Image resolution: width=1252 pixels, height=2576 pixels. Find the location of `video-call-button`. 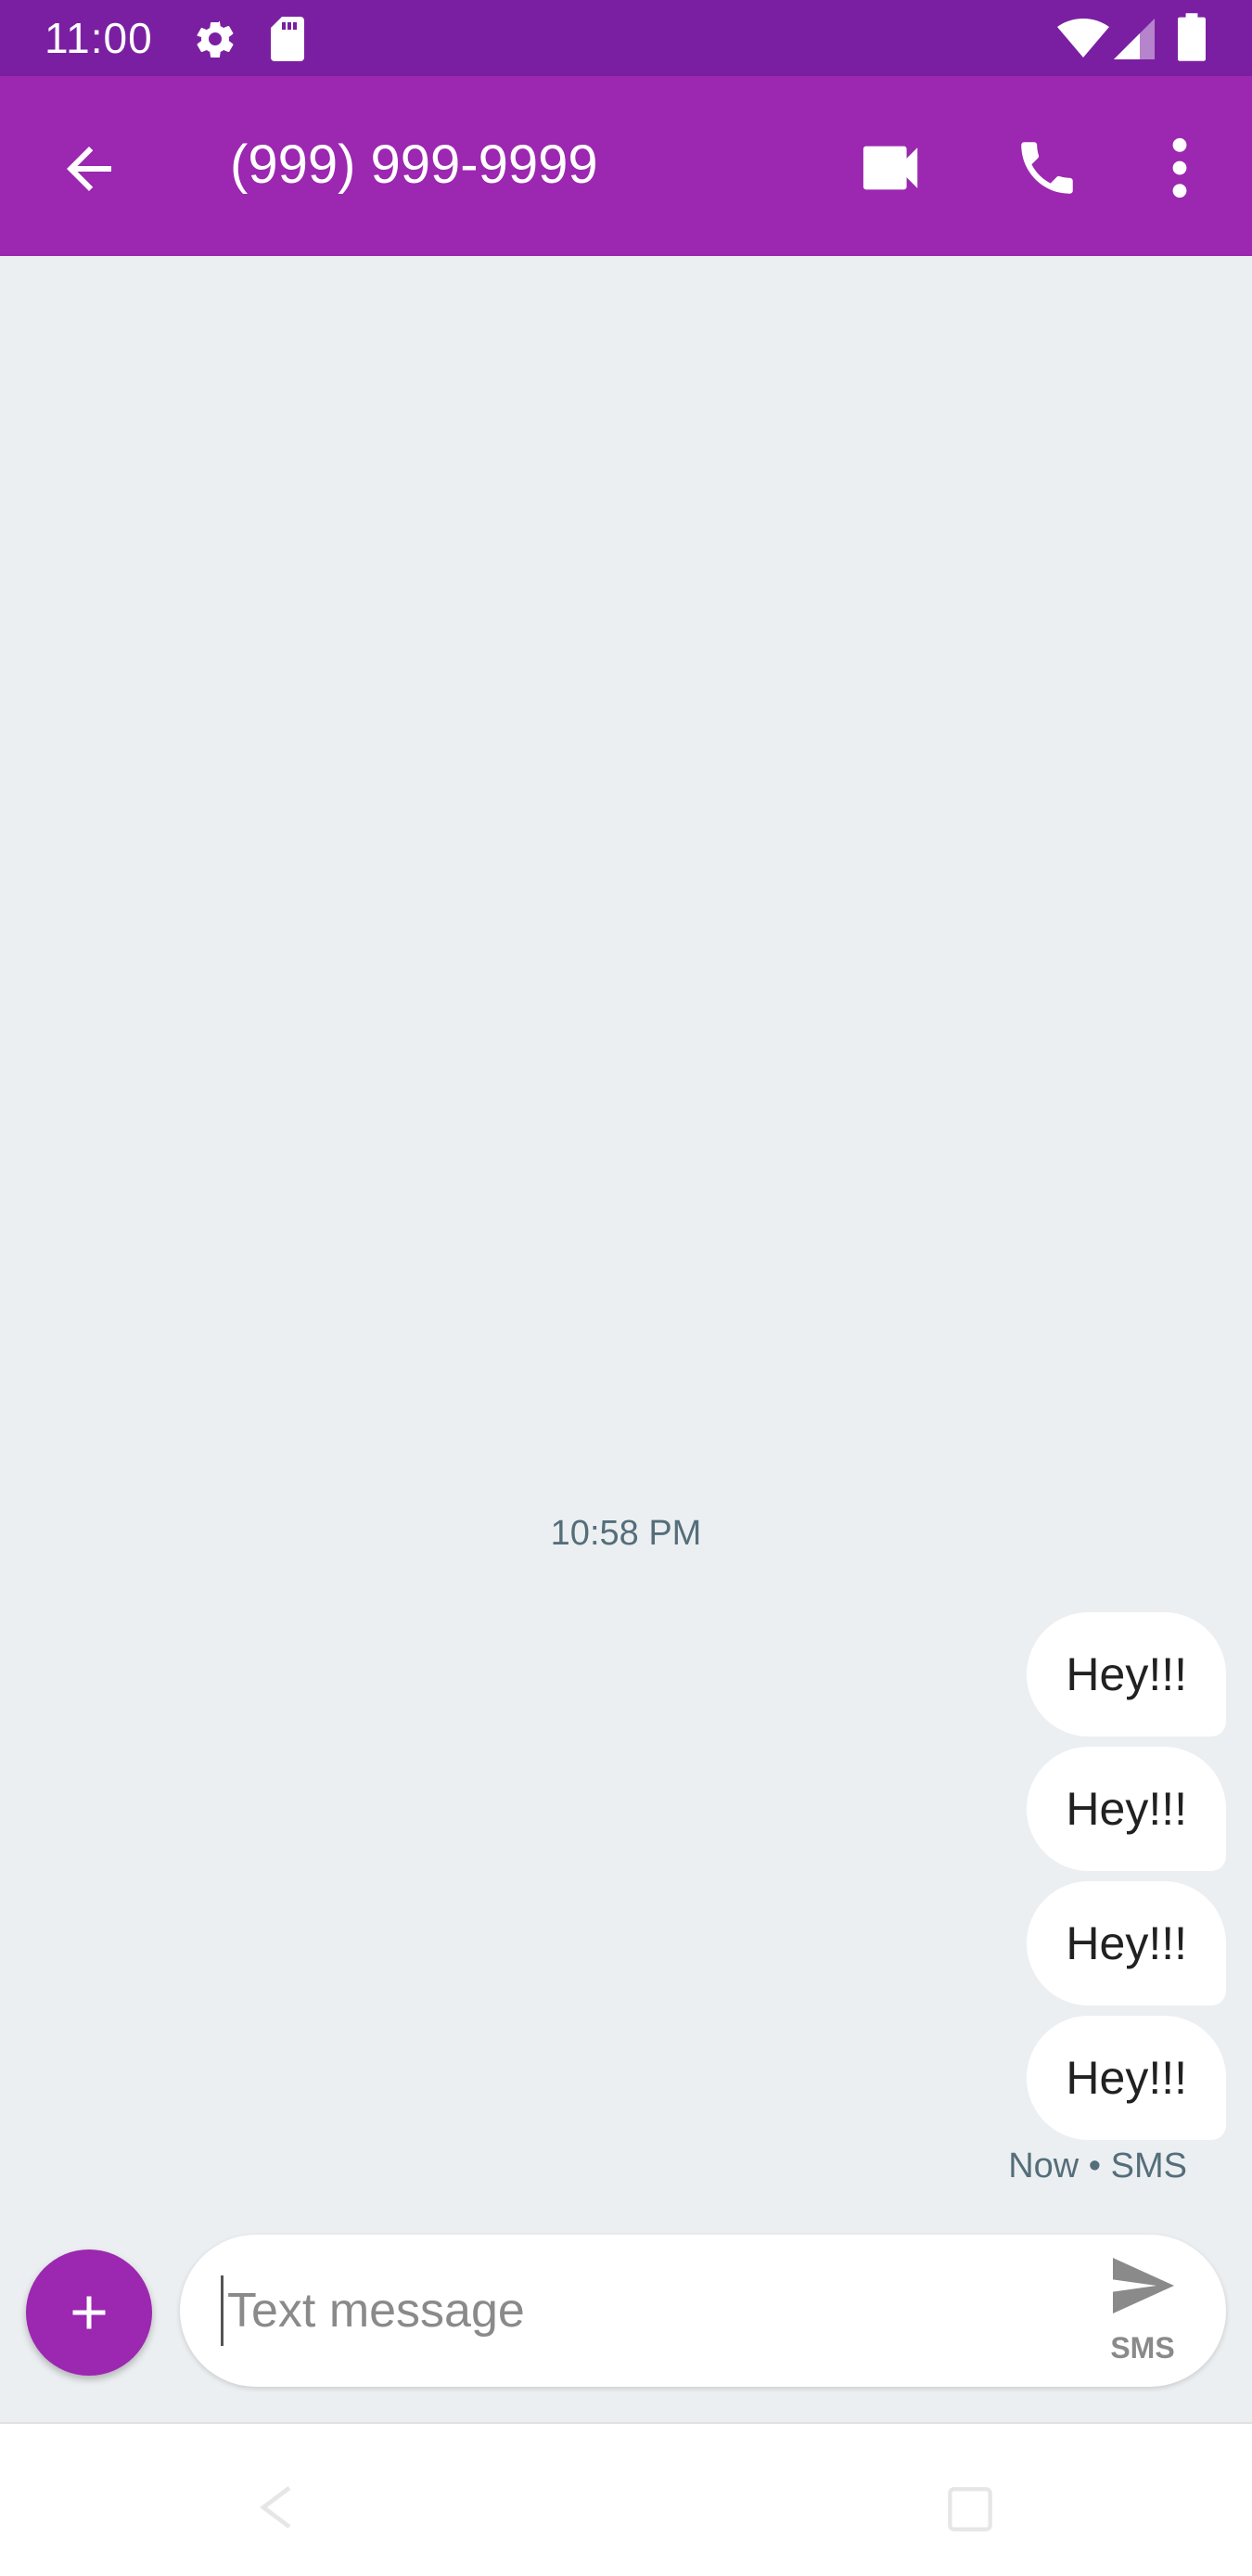

video-call-button is located at coordinates (894, 168).